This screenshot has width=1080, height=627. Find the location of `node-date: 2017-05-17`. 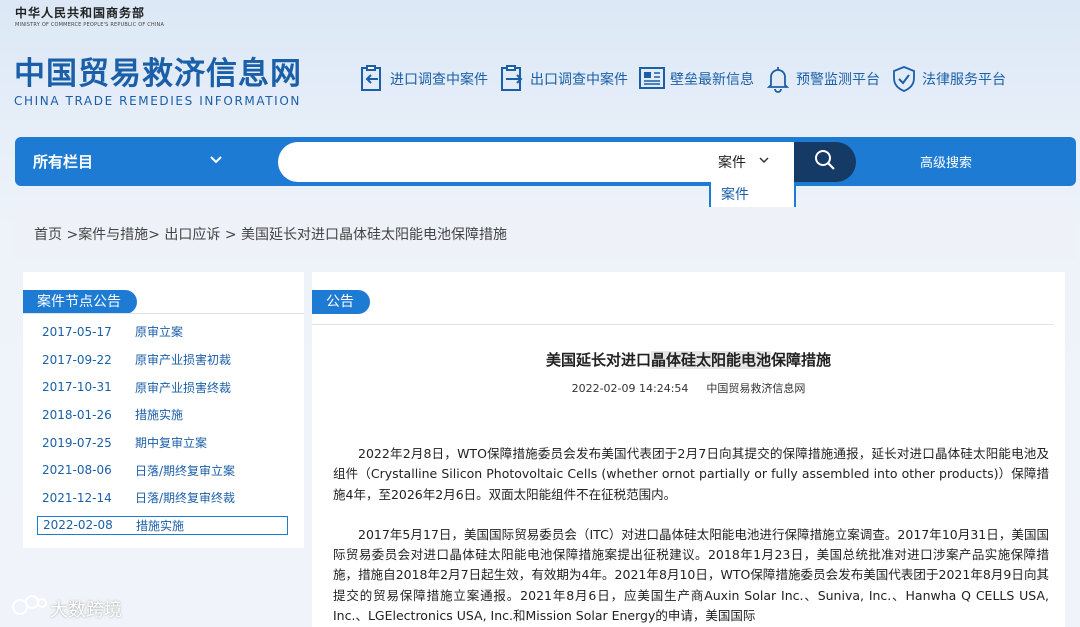

node-date: 2017-05-17 is located at coordinates (77, 331).